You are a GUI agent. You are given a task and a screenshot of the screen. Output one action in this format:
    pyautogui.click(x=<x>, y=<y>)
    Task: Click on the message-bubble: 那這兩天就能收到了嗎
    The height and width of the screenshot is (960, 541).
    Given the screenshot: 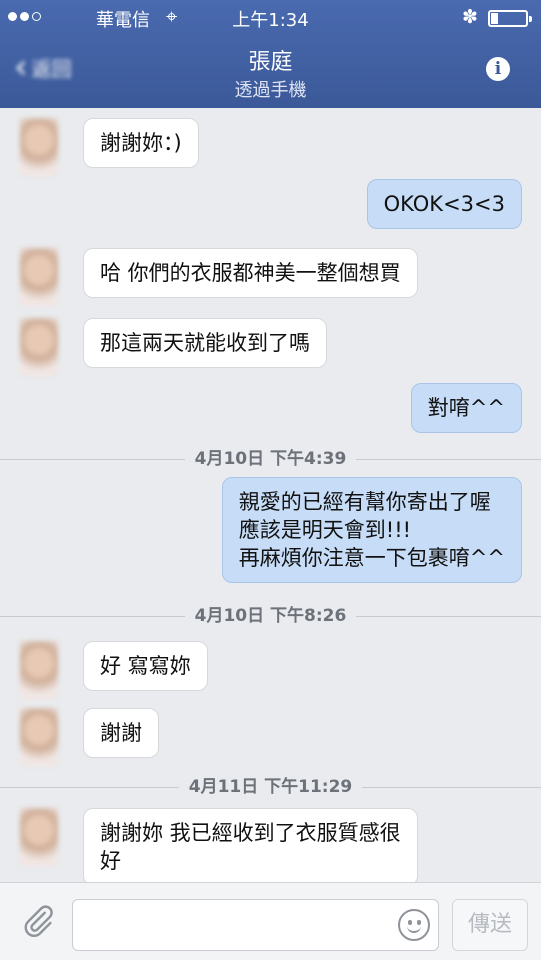 What is the action you would take?
    pyautogui.click(x=205, y=343)
    